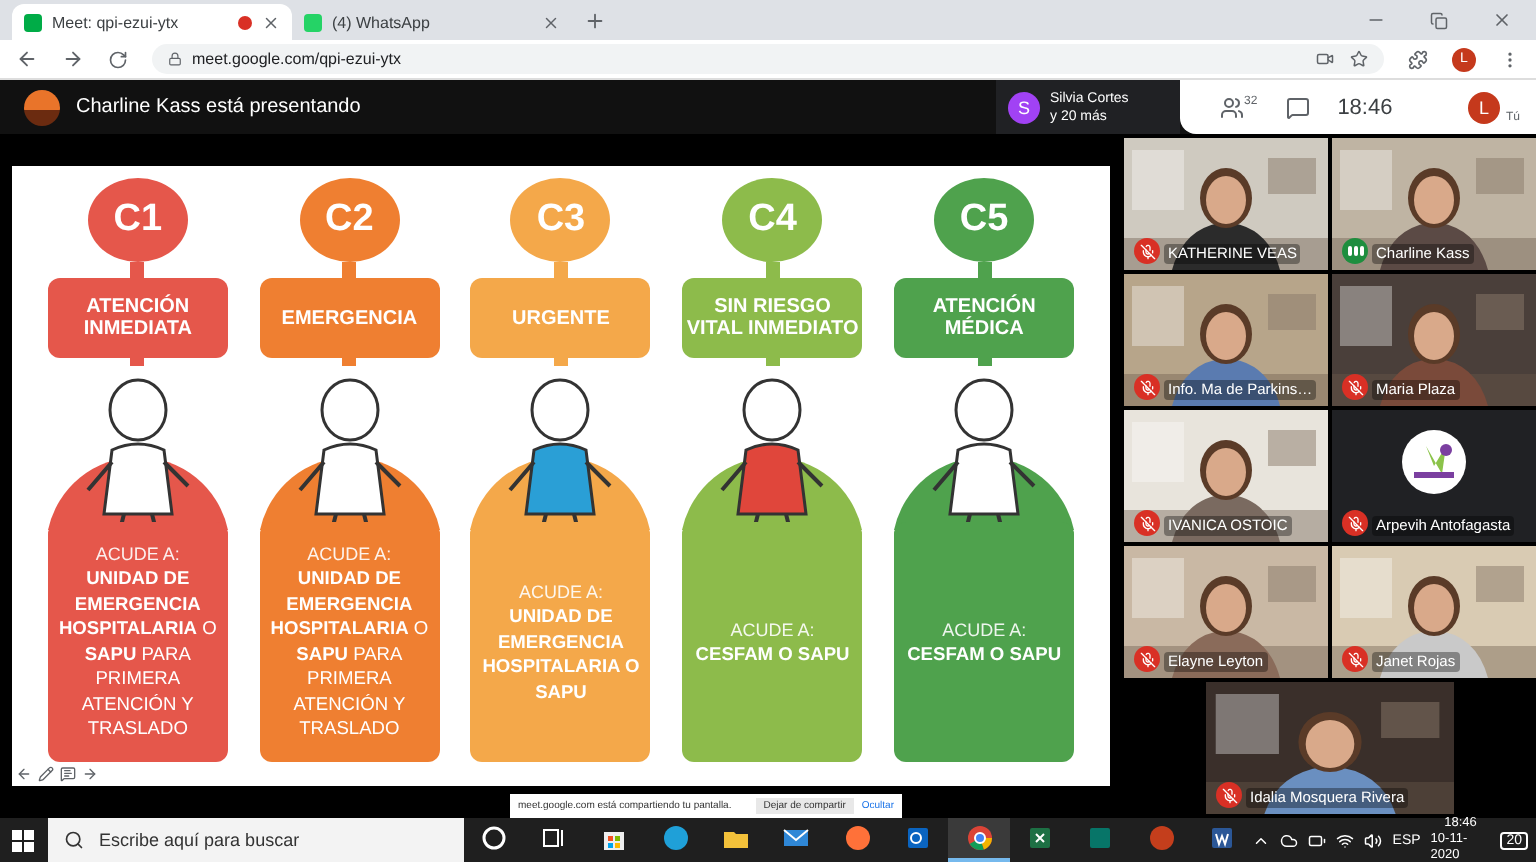 The height and width of the screenshot is (862, 1536). I want to click on next-icon, so click(90, 774).